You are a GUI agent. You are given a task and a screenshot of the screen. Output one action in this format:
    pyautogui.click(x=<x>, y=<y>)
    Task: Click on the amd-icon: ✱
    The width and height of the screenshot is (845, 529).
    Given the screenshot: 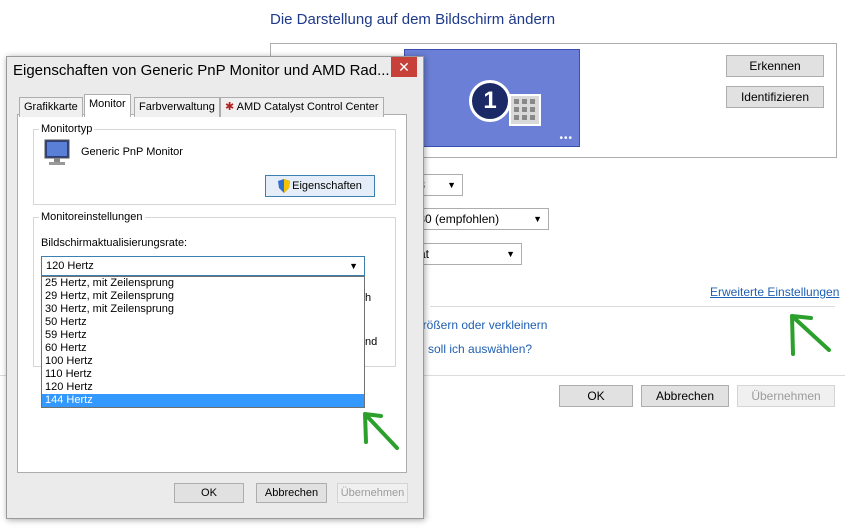 What is the action you would take?
    pyautogui.click(x=230, y=107)
    